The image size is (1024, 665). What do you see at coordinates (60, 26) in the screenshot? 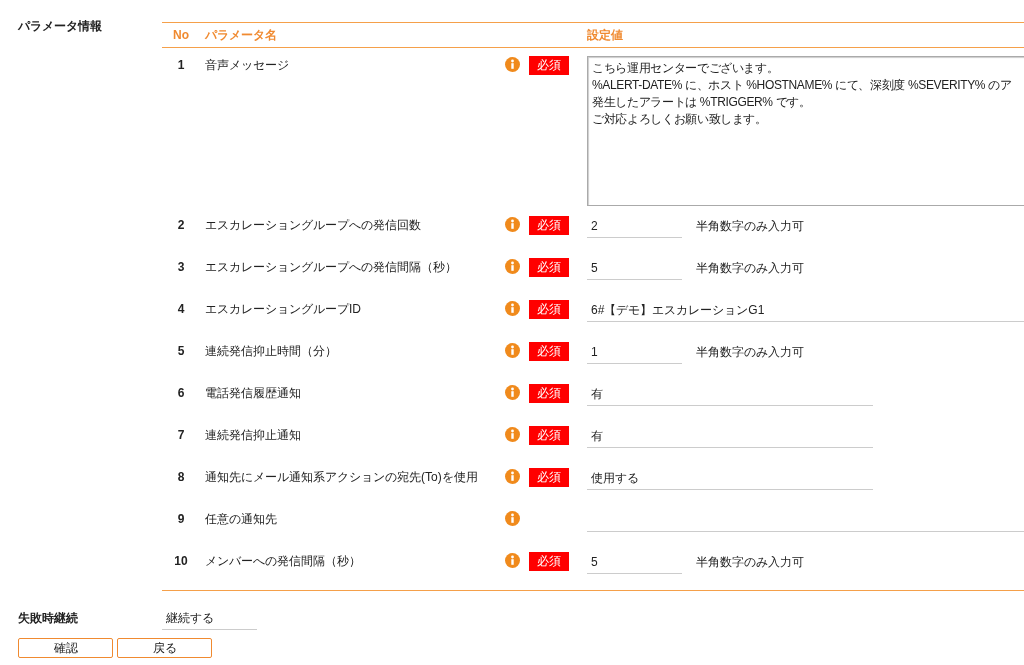
I see `section-label: パラメータ情報` at bounding box center [60, 26].